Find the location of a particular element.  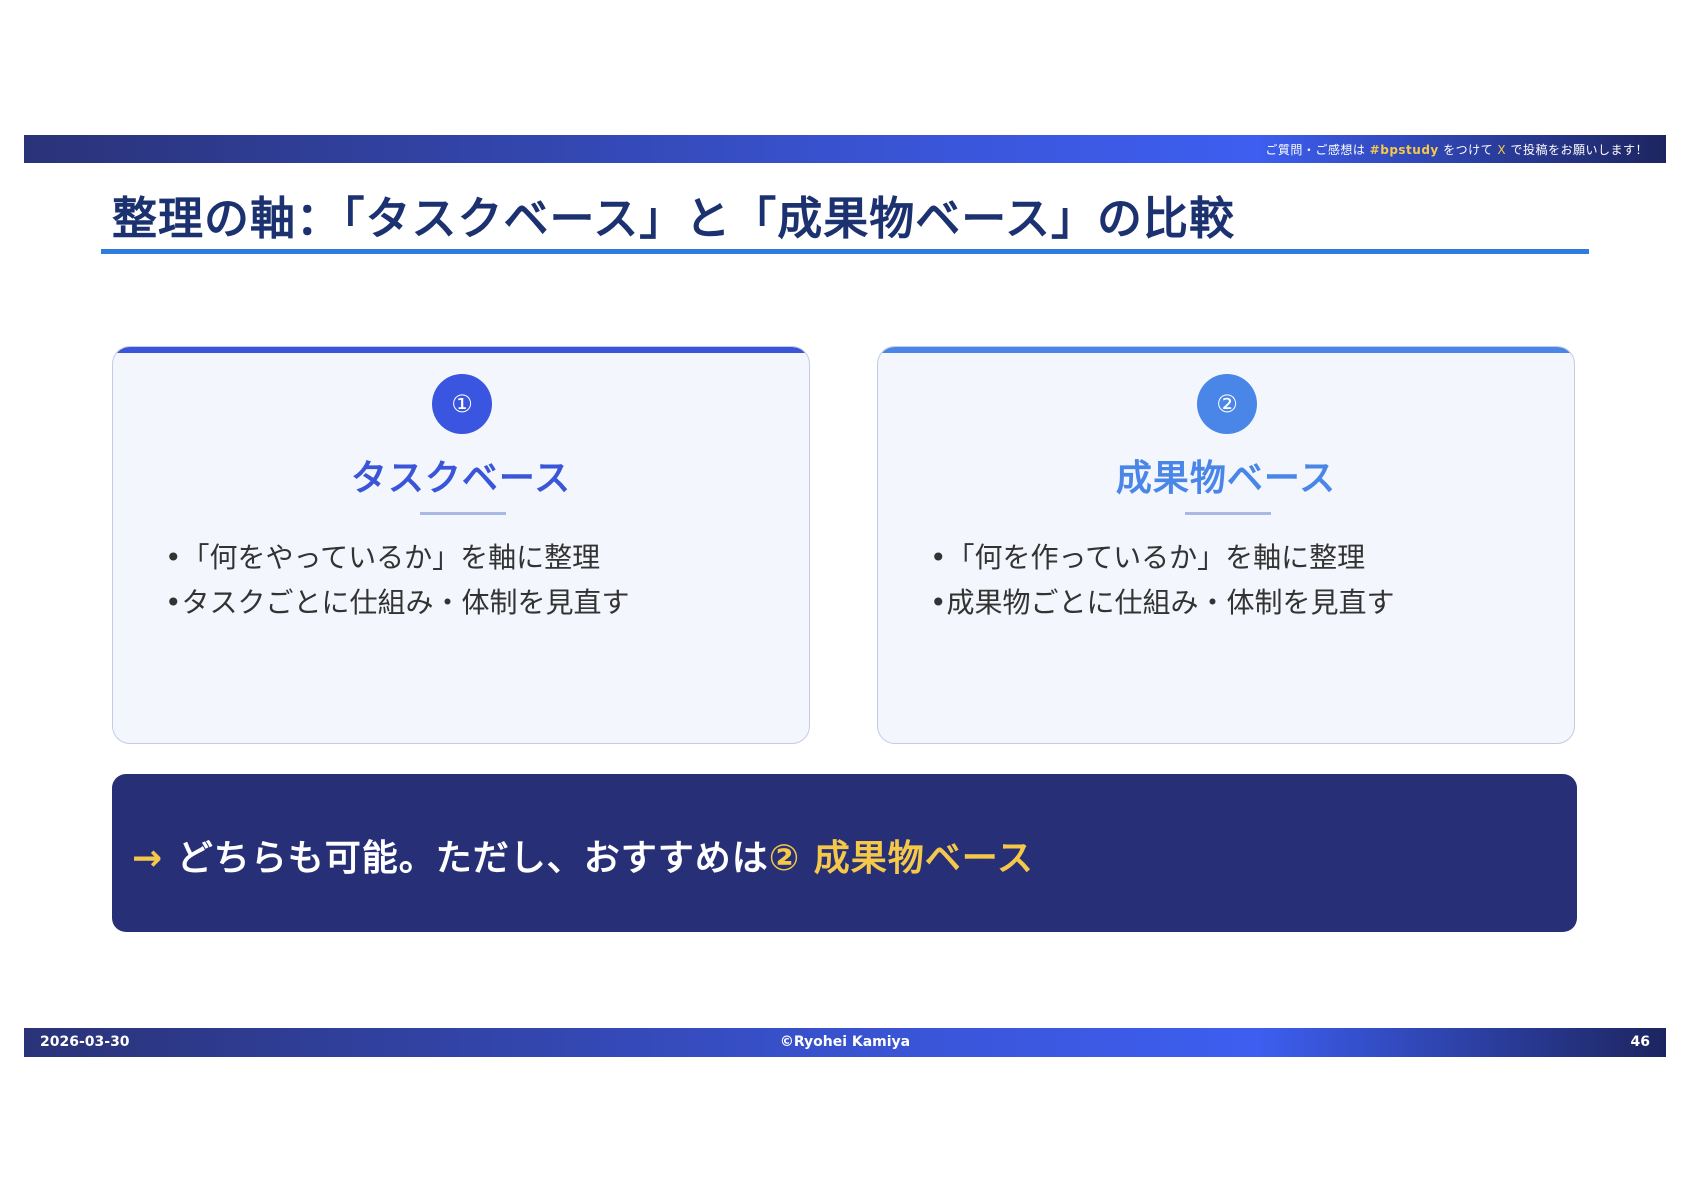

arrow-right-icon: → is located at coordinates (148, 858).